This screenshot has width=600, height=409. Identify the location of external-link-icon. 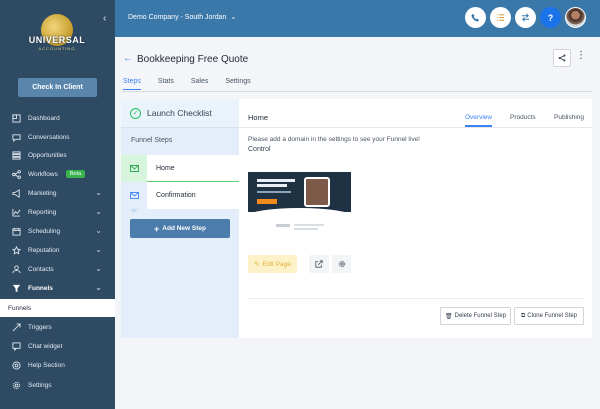
(319, 264).